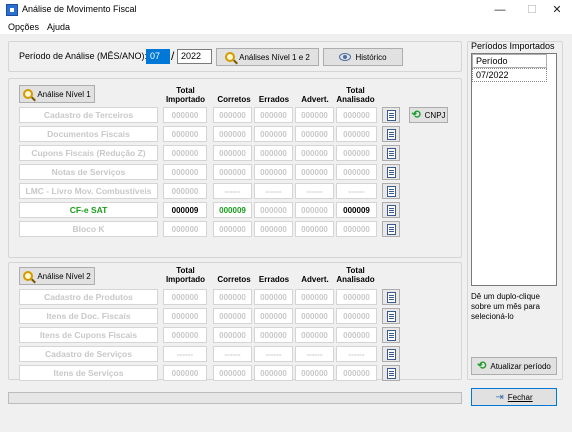  Describe the element at coordinates (57, 94) in the screenshot. I see `analise-nivel-1-button: Análise Nível 1` at that location.